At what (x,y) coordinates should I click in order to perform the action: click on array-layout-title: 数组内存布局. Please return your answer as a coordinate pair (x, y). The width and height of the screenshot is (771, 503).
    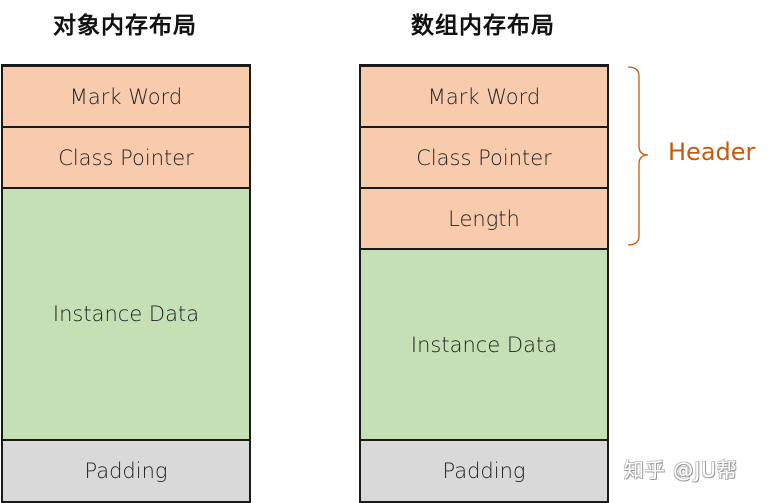
    Looking at the image, I should click on (483, 26).